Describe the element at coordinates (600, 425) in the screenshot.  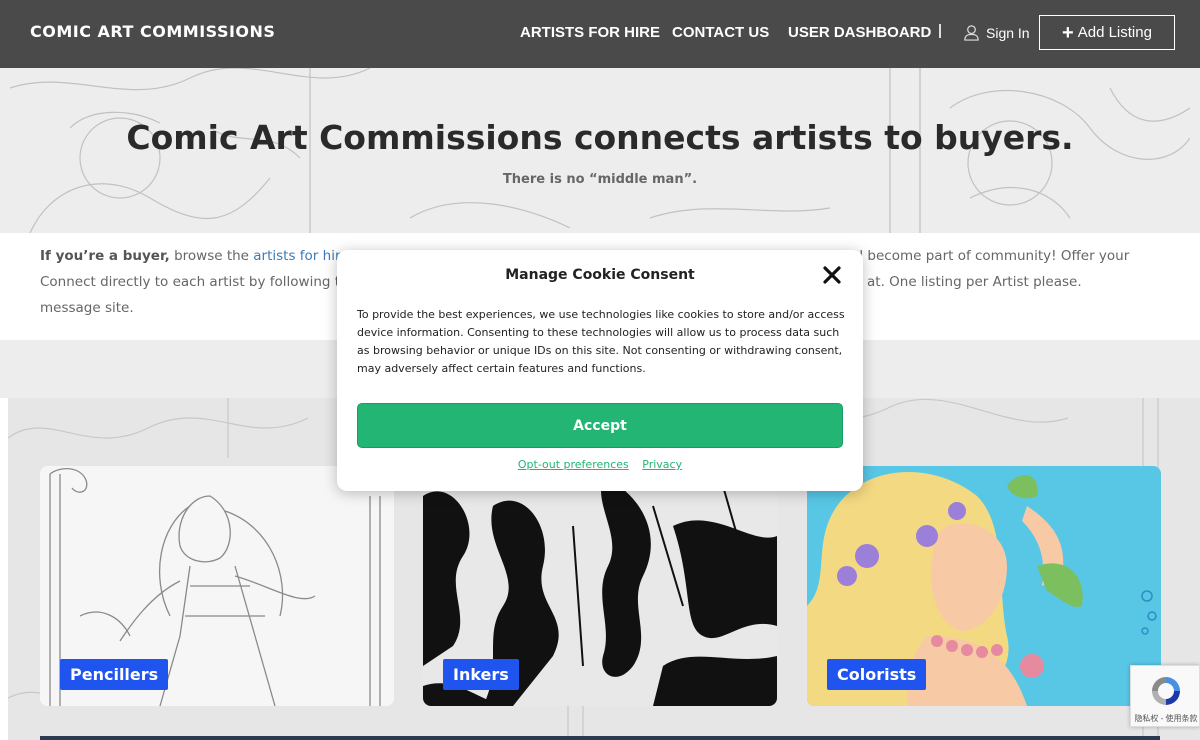
I see `accept-button: Accept` at that location.